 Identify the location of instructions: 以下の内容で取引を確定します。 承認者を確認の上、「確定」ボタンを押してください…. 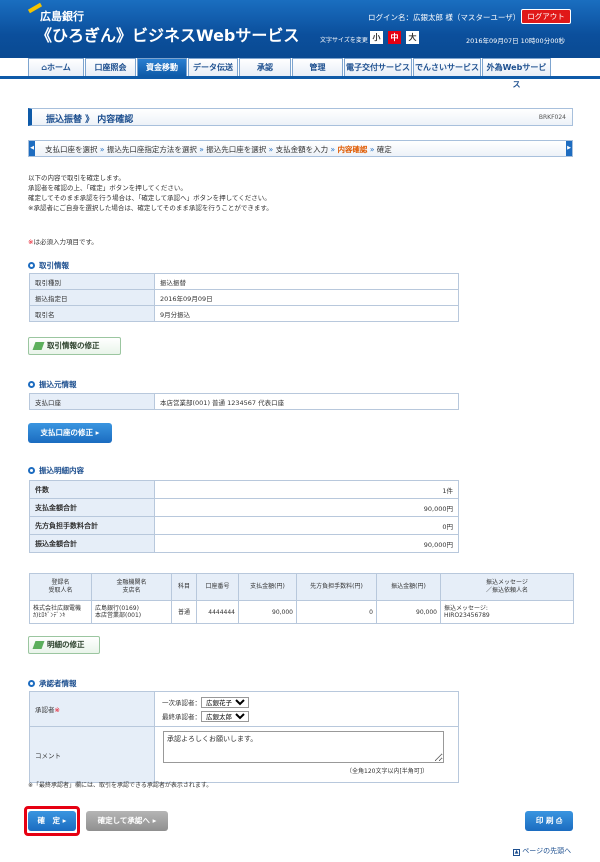
(150, 193).